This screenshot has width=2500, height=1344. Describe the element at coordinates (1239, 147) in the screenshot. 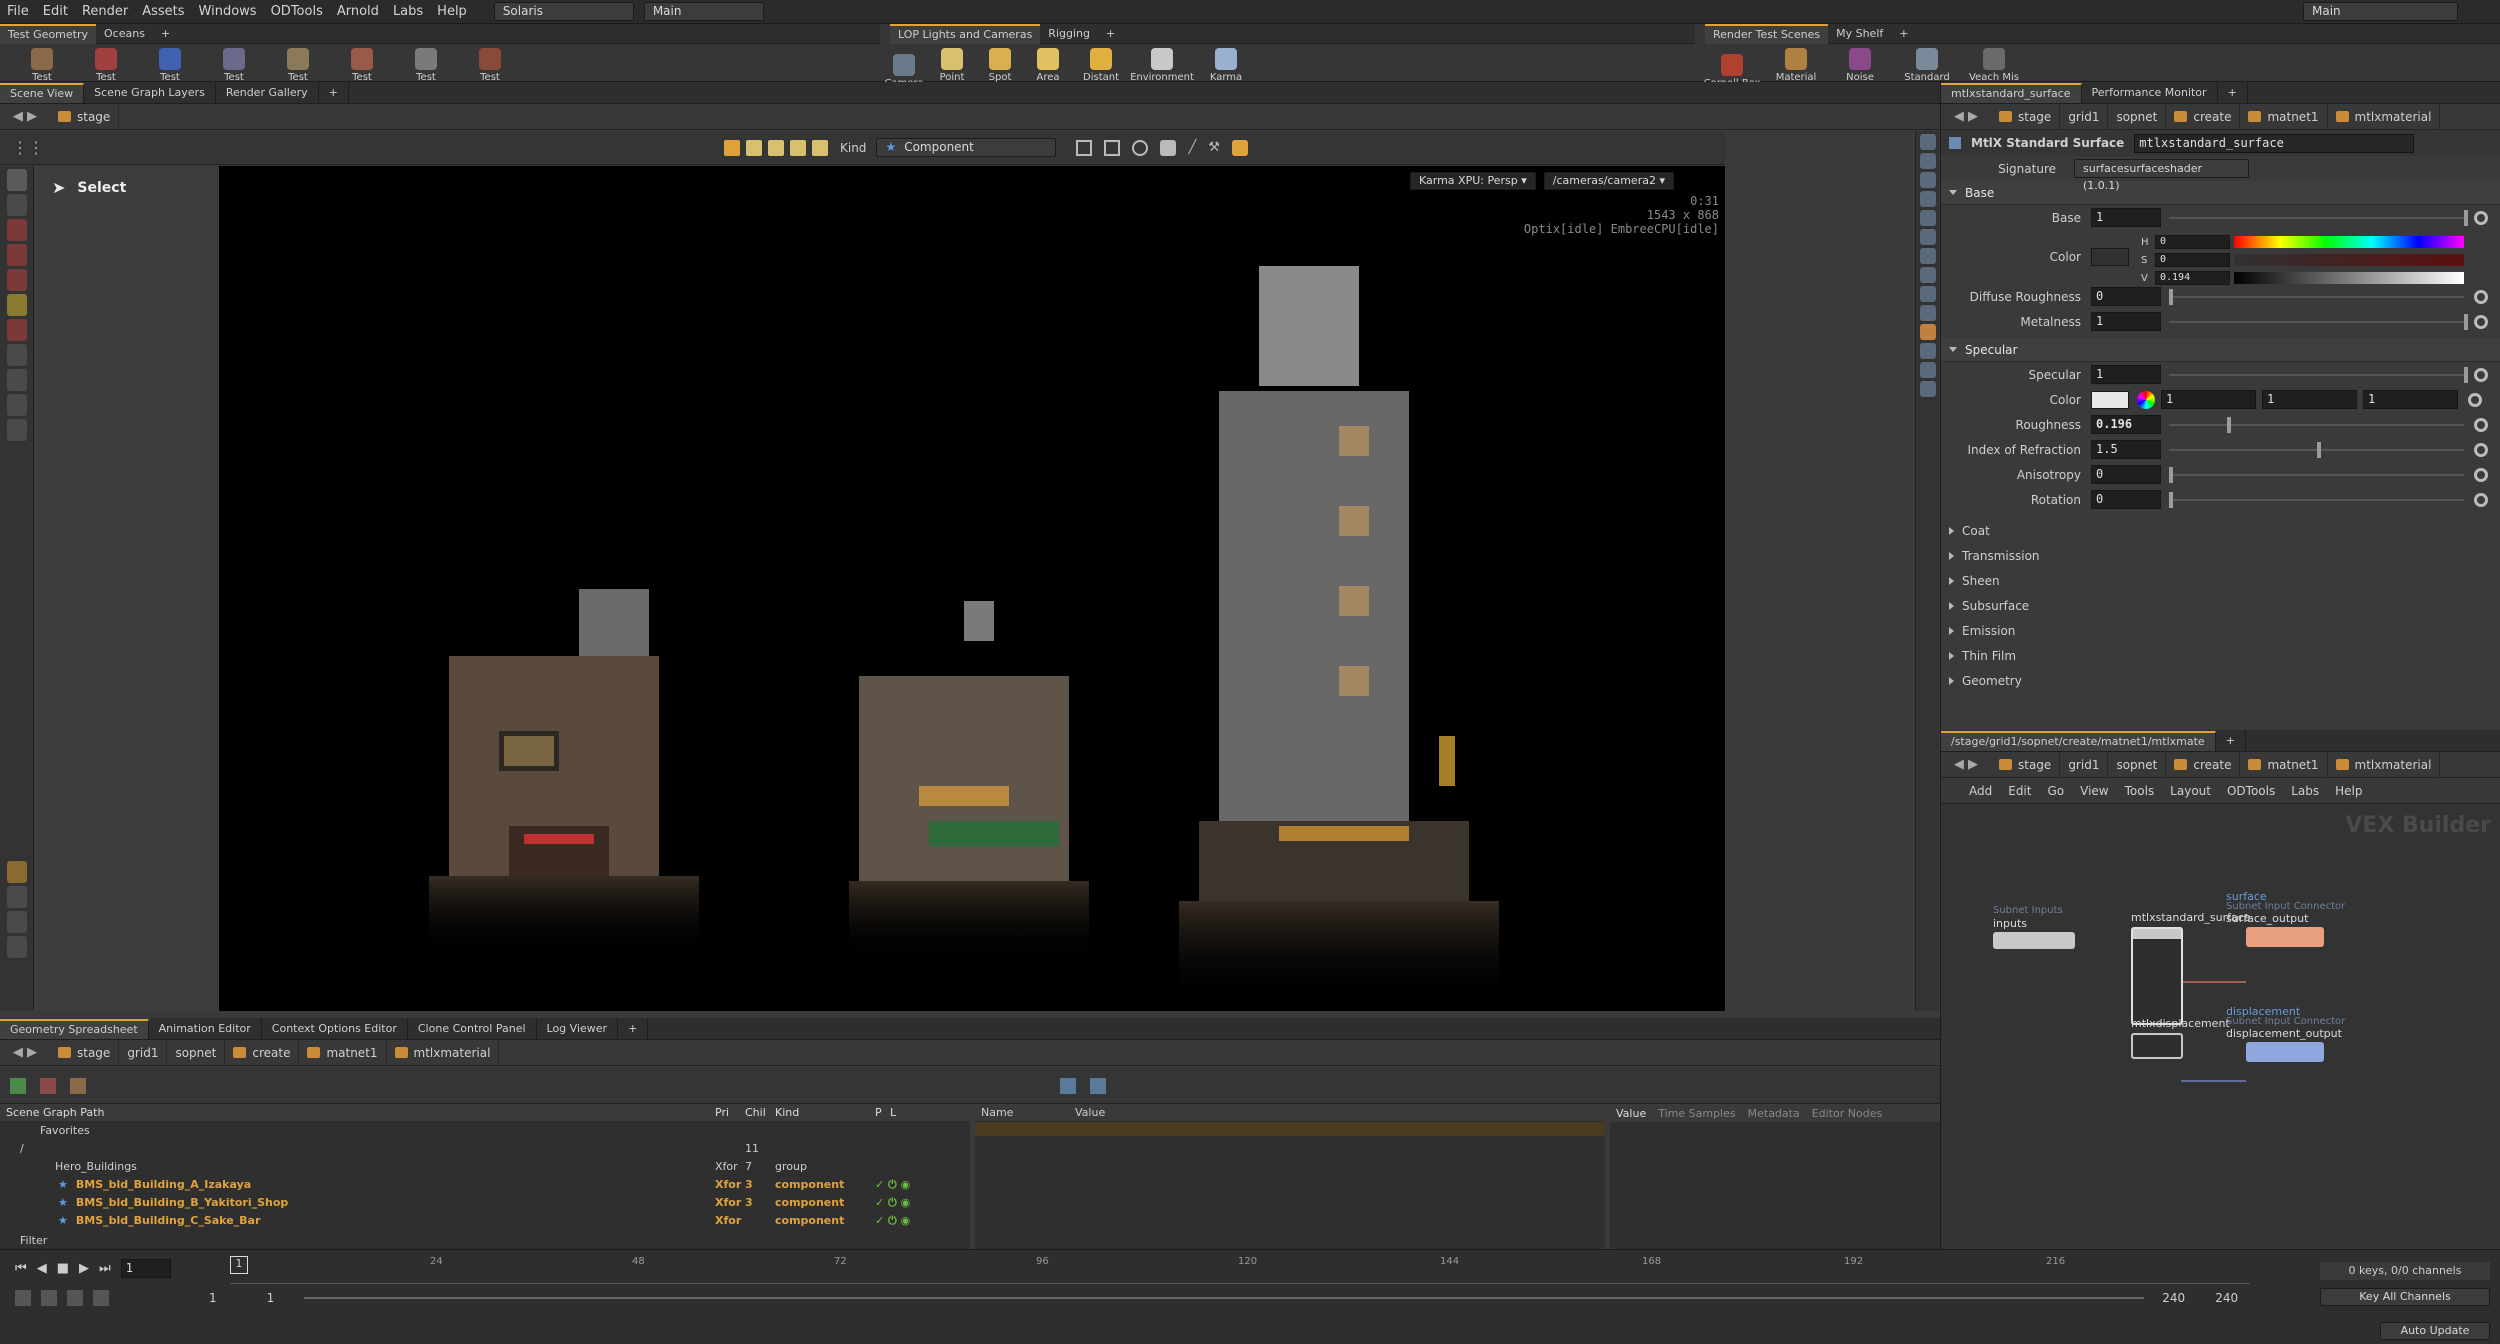

I see `highlight-icon` at that location.